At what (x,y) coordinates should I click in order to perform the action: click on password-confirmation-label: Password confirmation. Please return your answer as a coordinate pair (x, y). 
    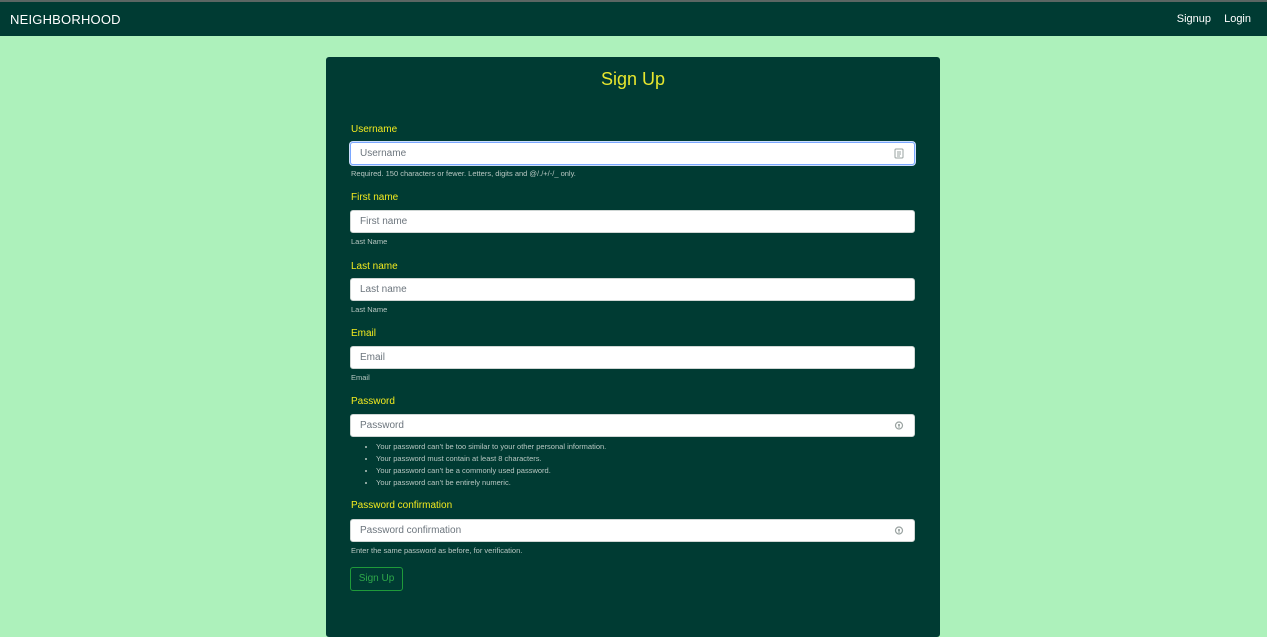
    Looking at the image, I should click on (402, 505).